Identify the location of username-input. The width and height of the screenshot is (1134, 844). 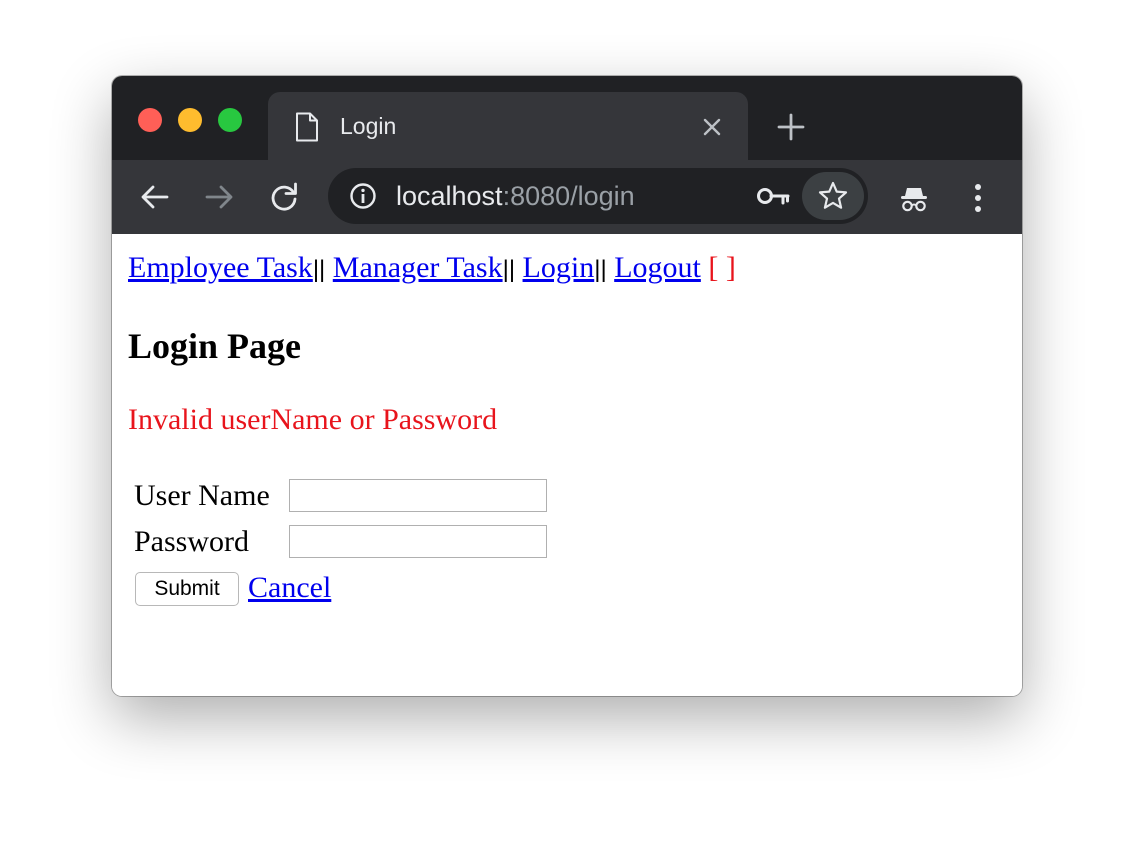
(418, 495).